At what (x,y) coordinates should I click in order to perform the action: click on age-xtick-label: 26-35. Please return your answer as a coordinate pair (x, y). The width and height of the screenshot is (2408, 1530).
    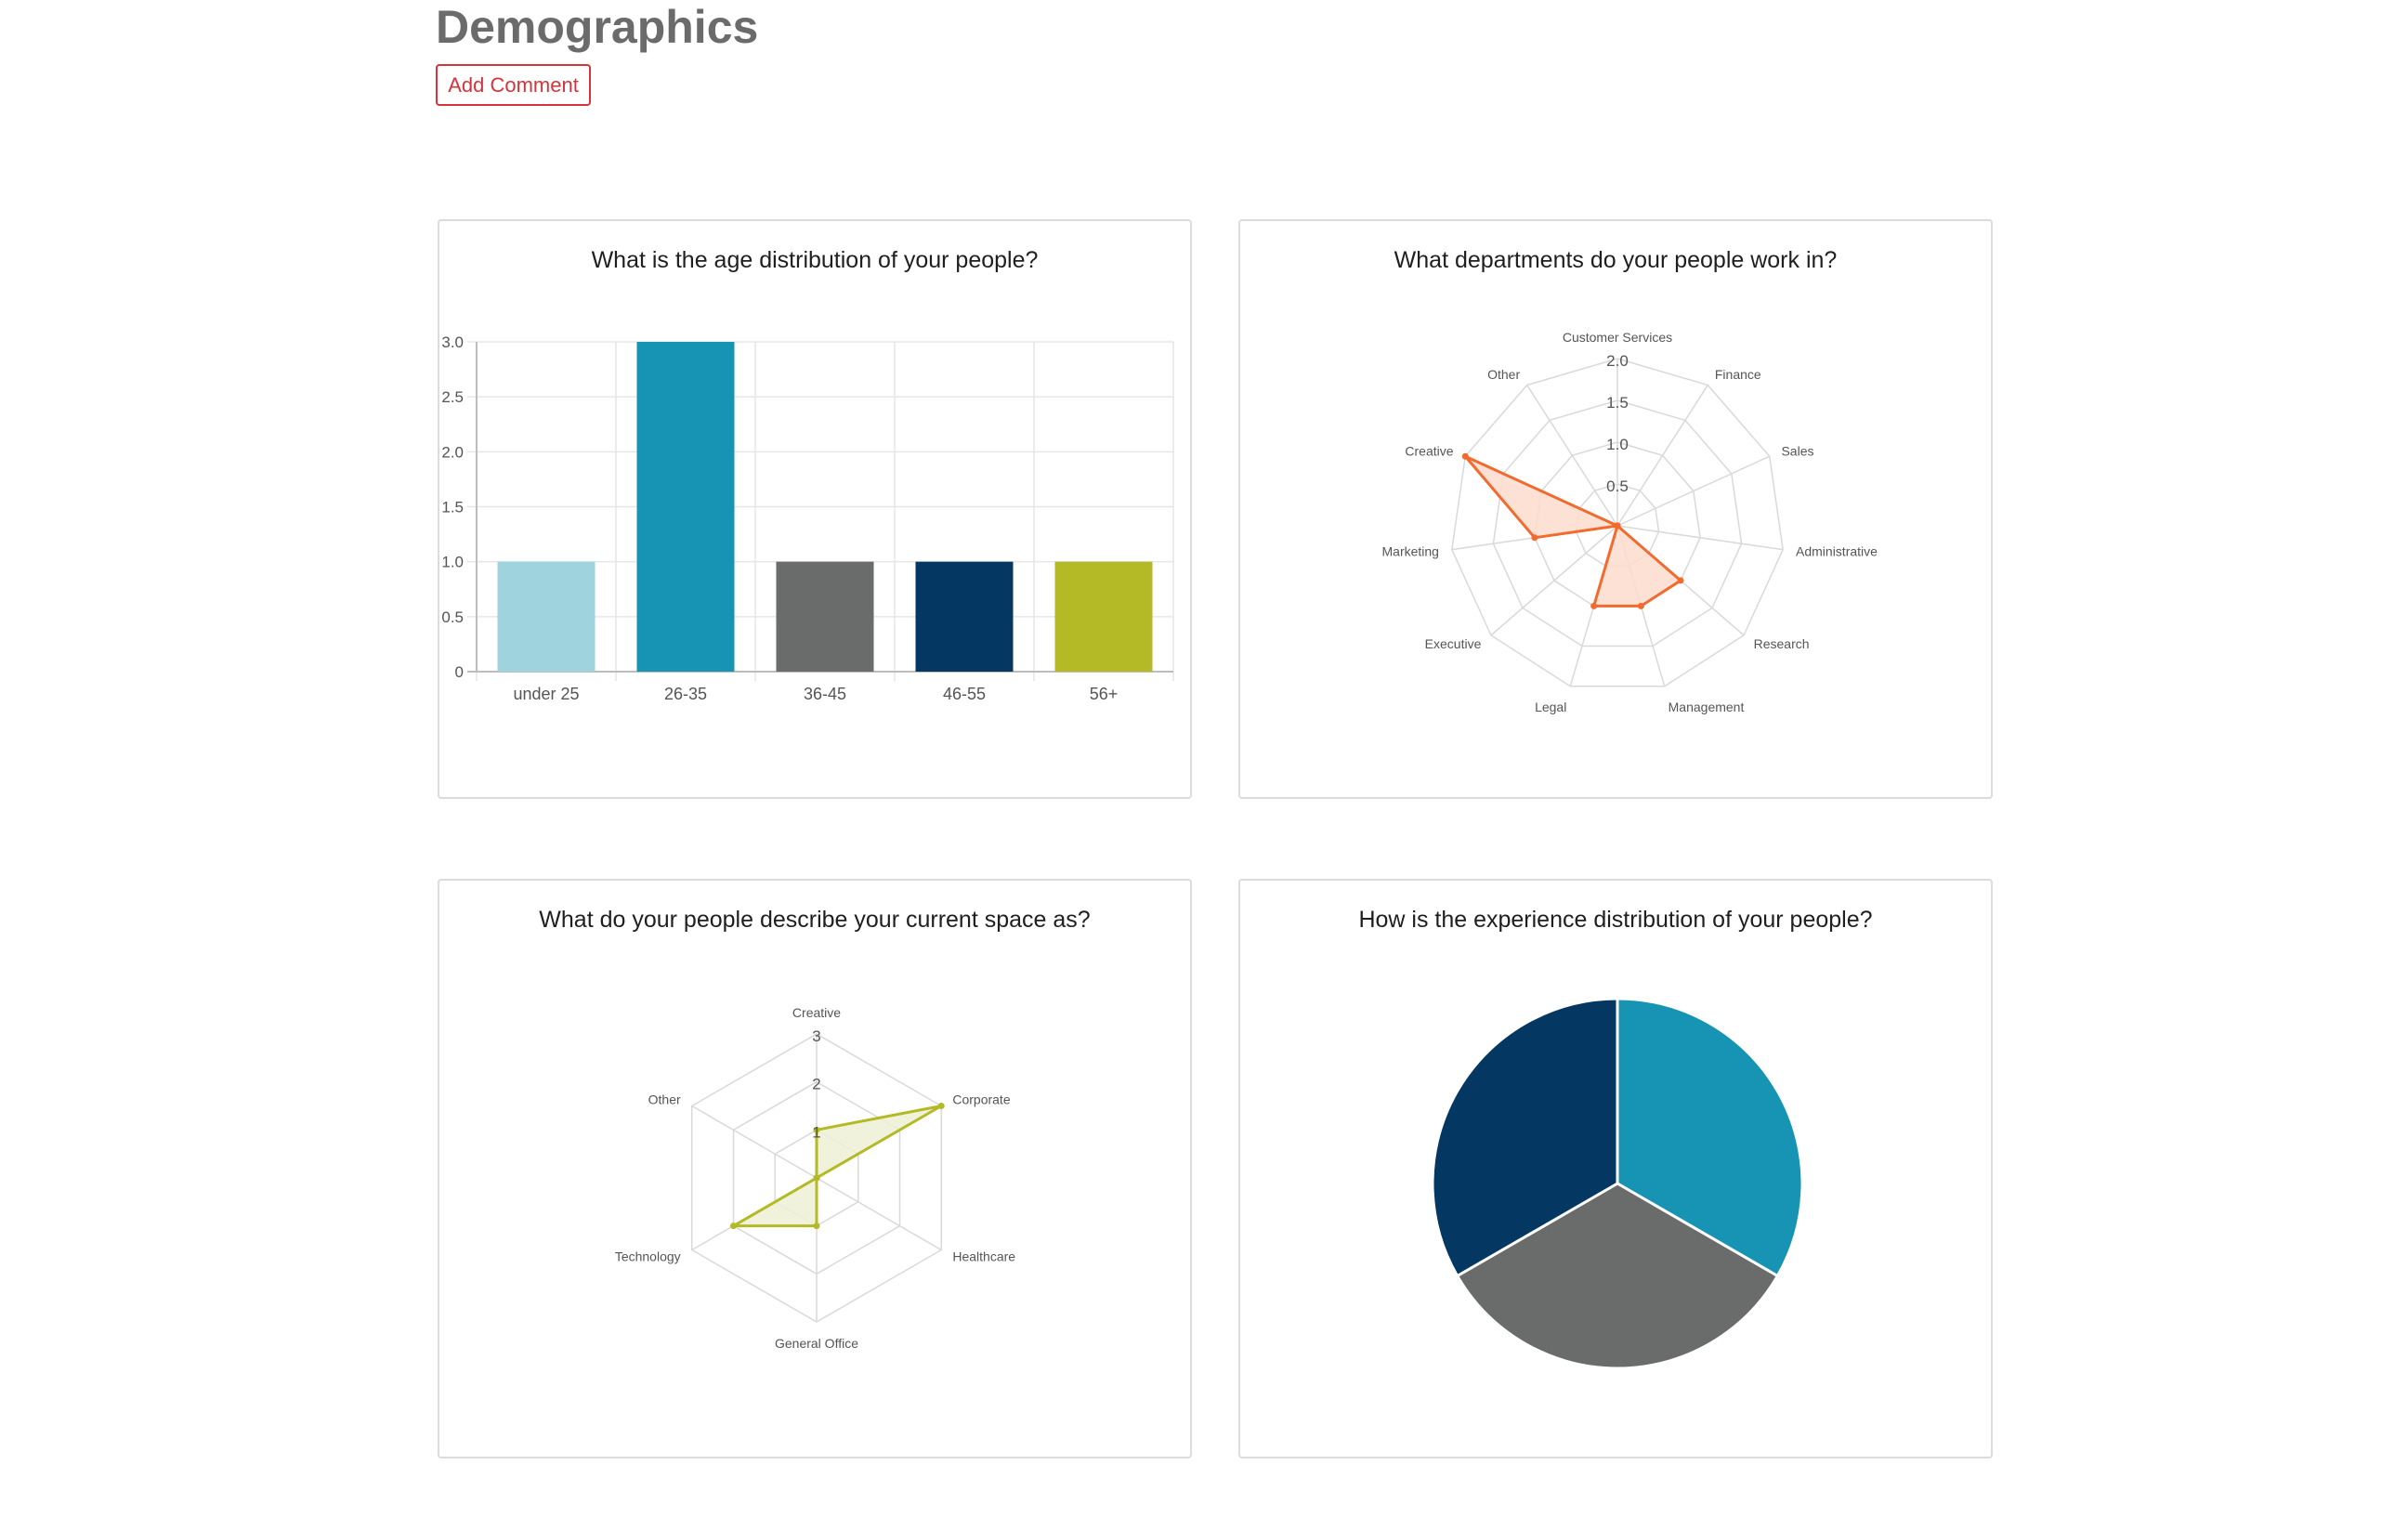
    Looking at the image, I should click on (685, 694).